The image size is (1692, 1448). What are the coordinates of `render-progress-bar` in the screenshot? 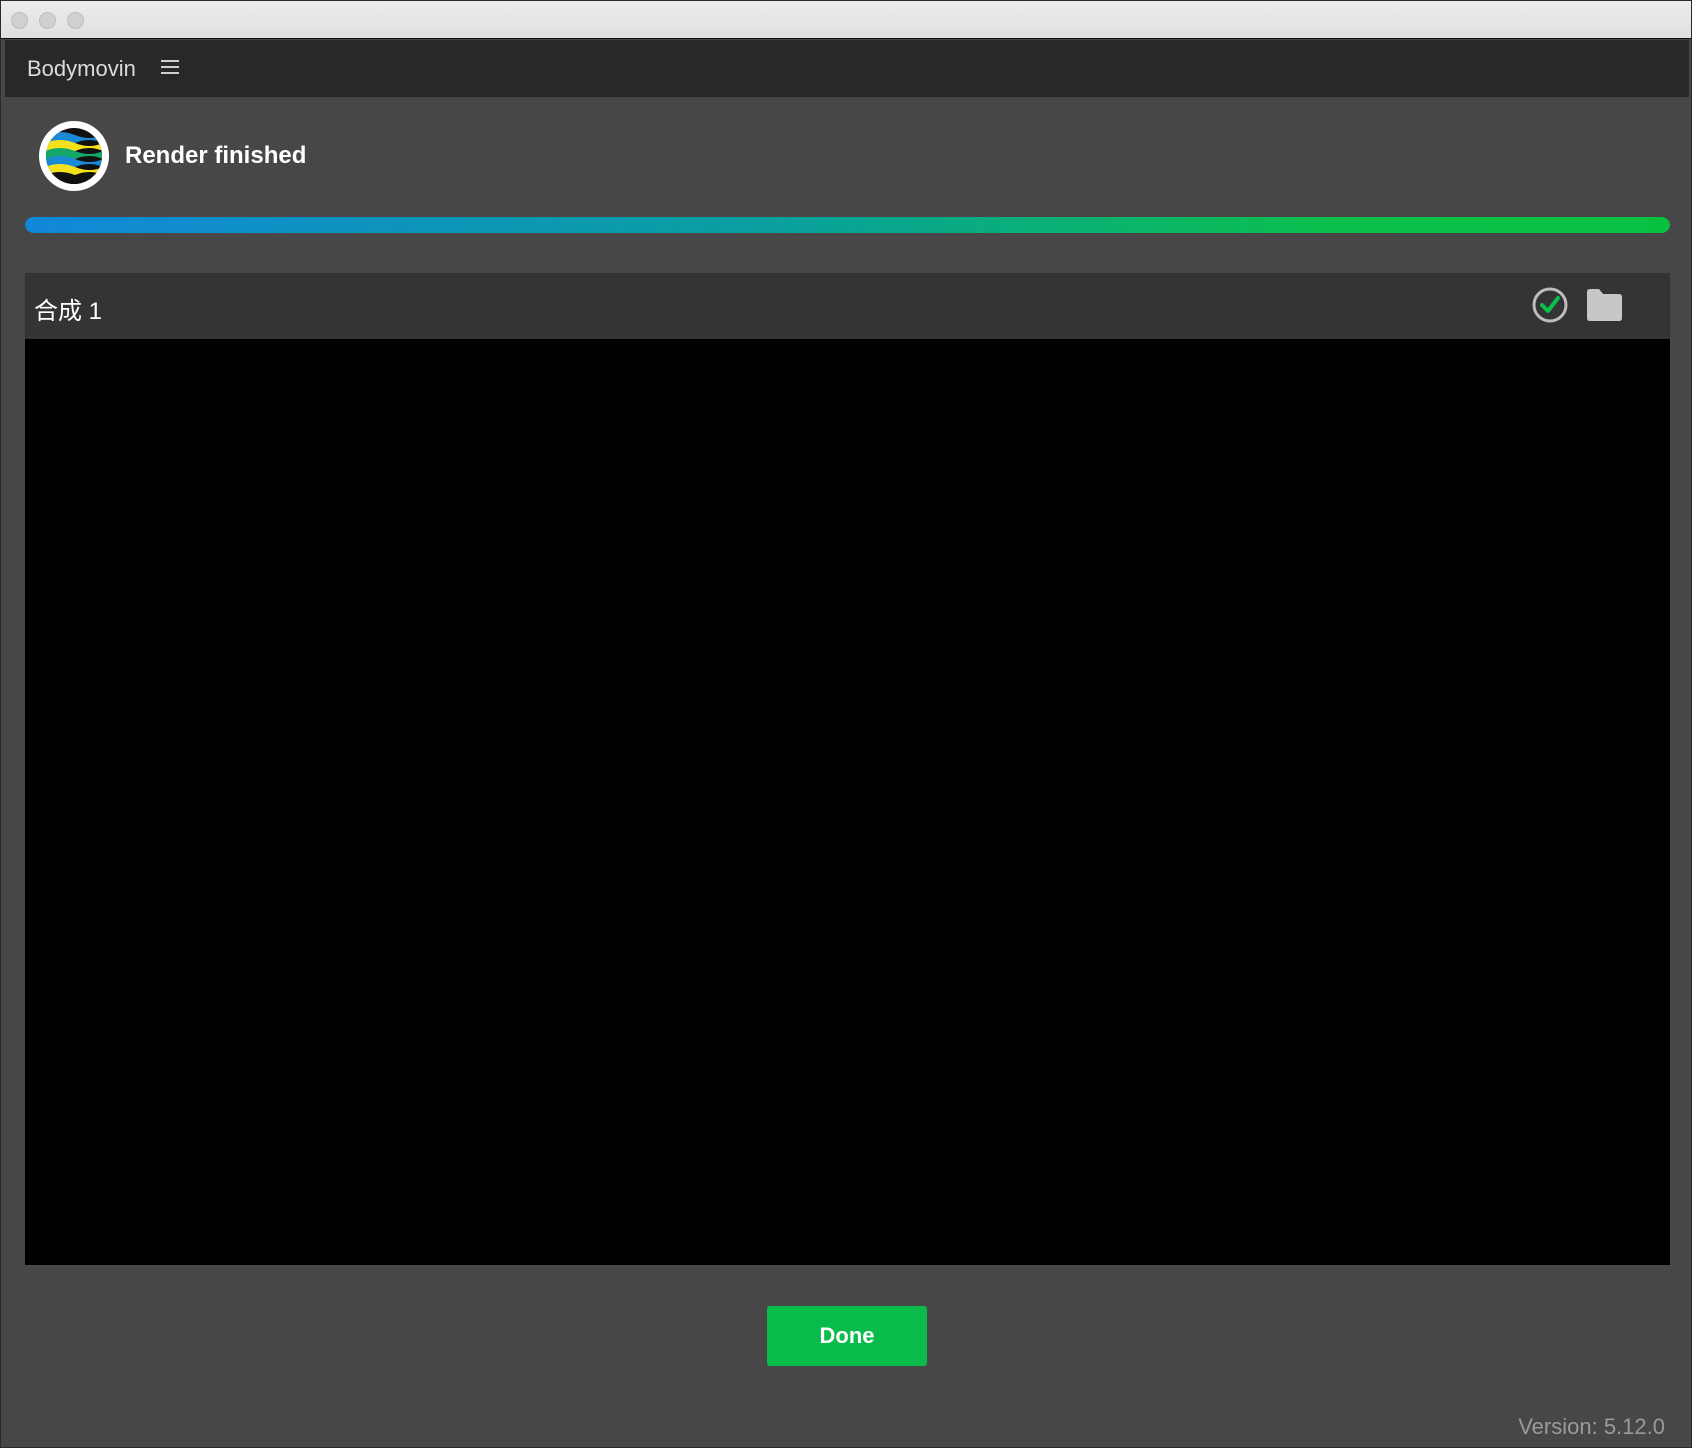 It's located at (847, 225).